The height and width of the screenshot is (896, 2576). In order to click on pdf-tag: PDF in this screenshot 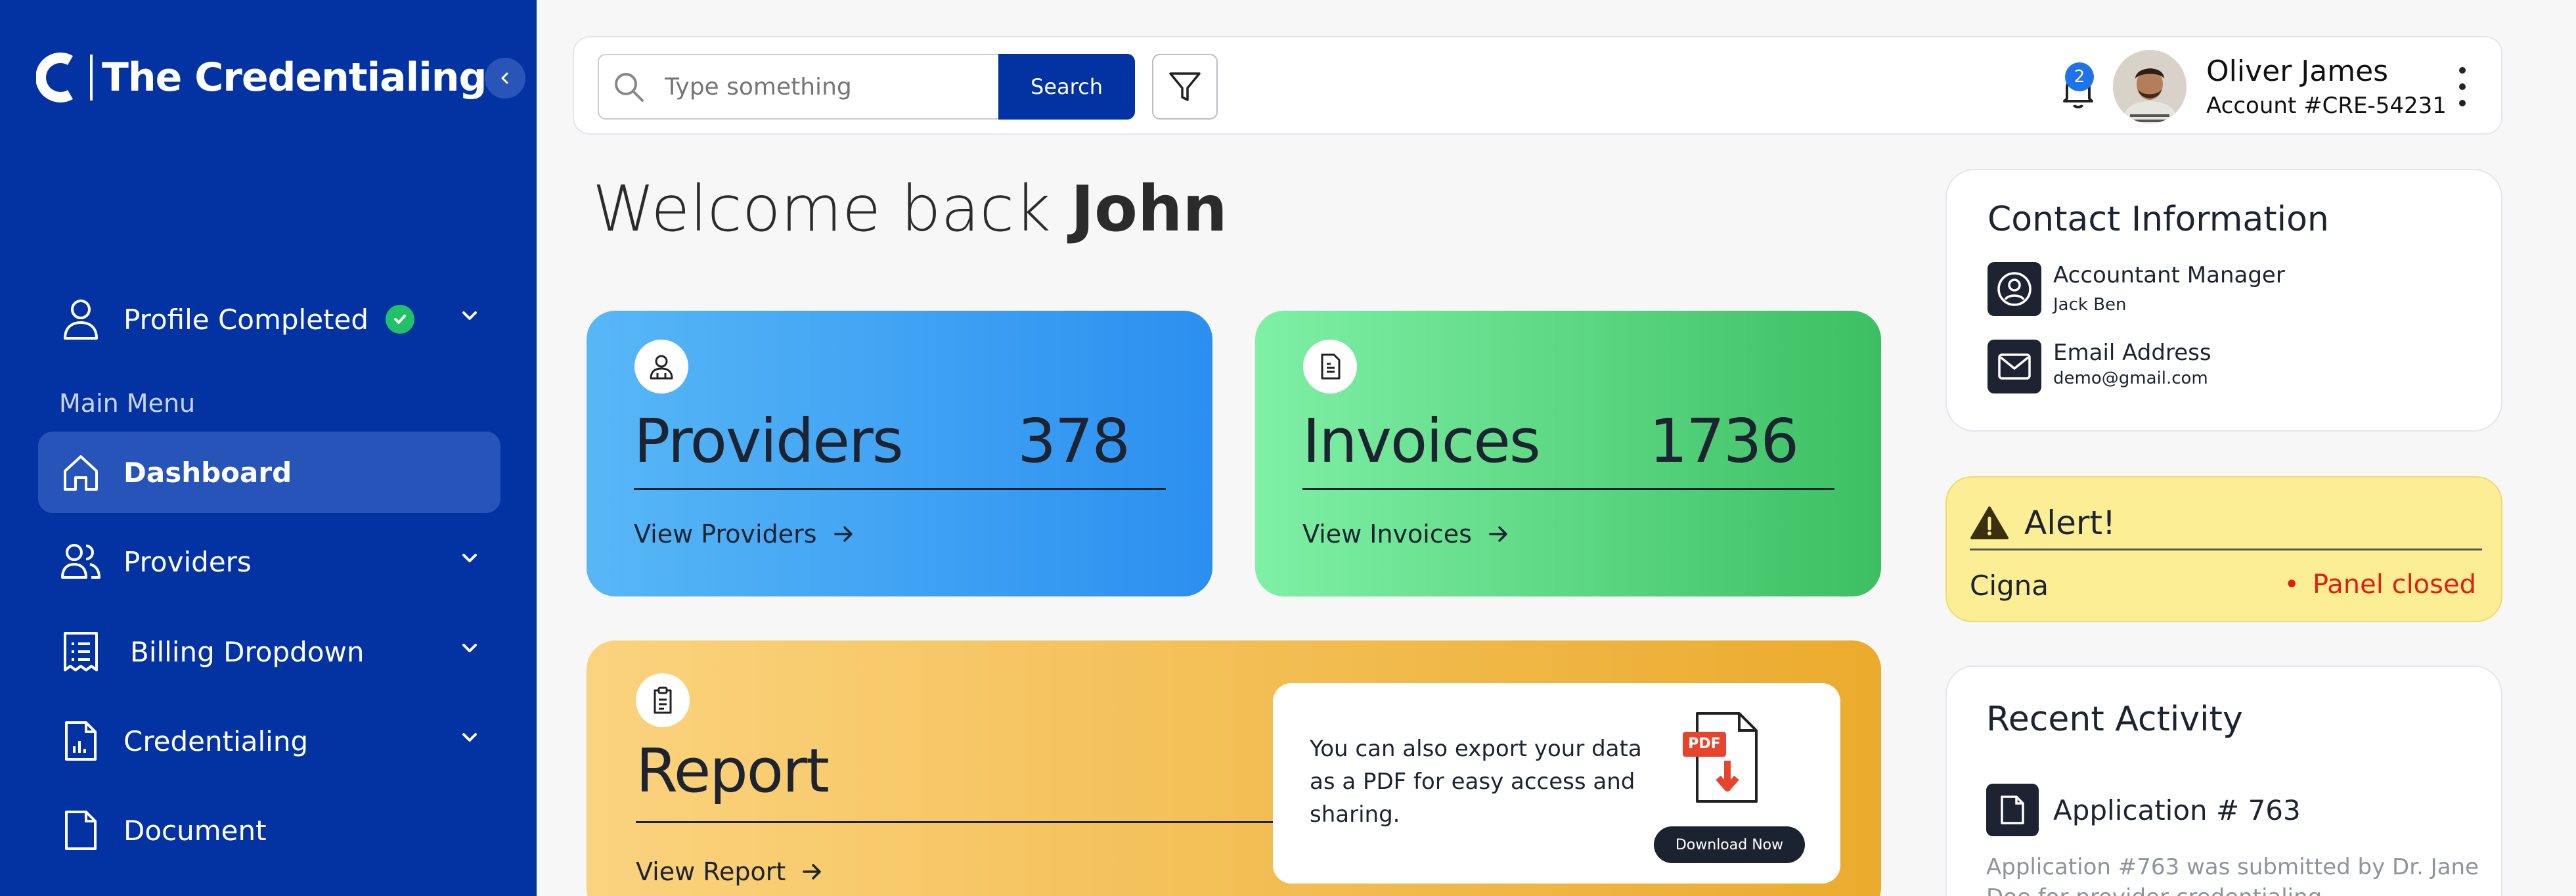, I will do `click(1704, 744)`.